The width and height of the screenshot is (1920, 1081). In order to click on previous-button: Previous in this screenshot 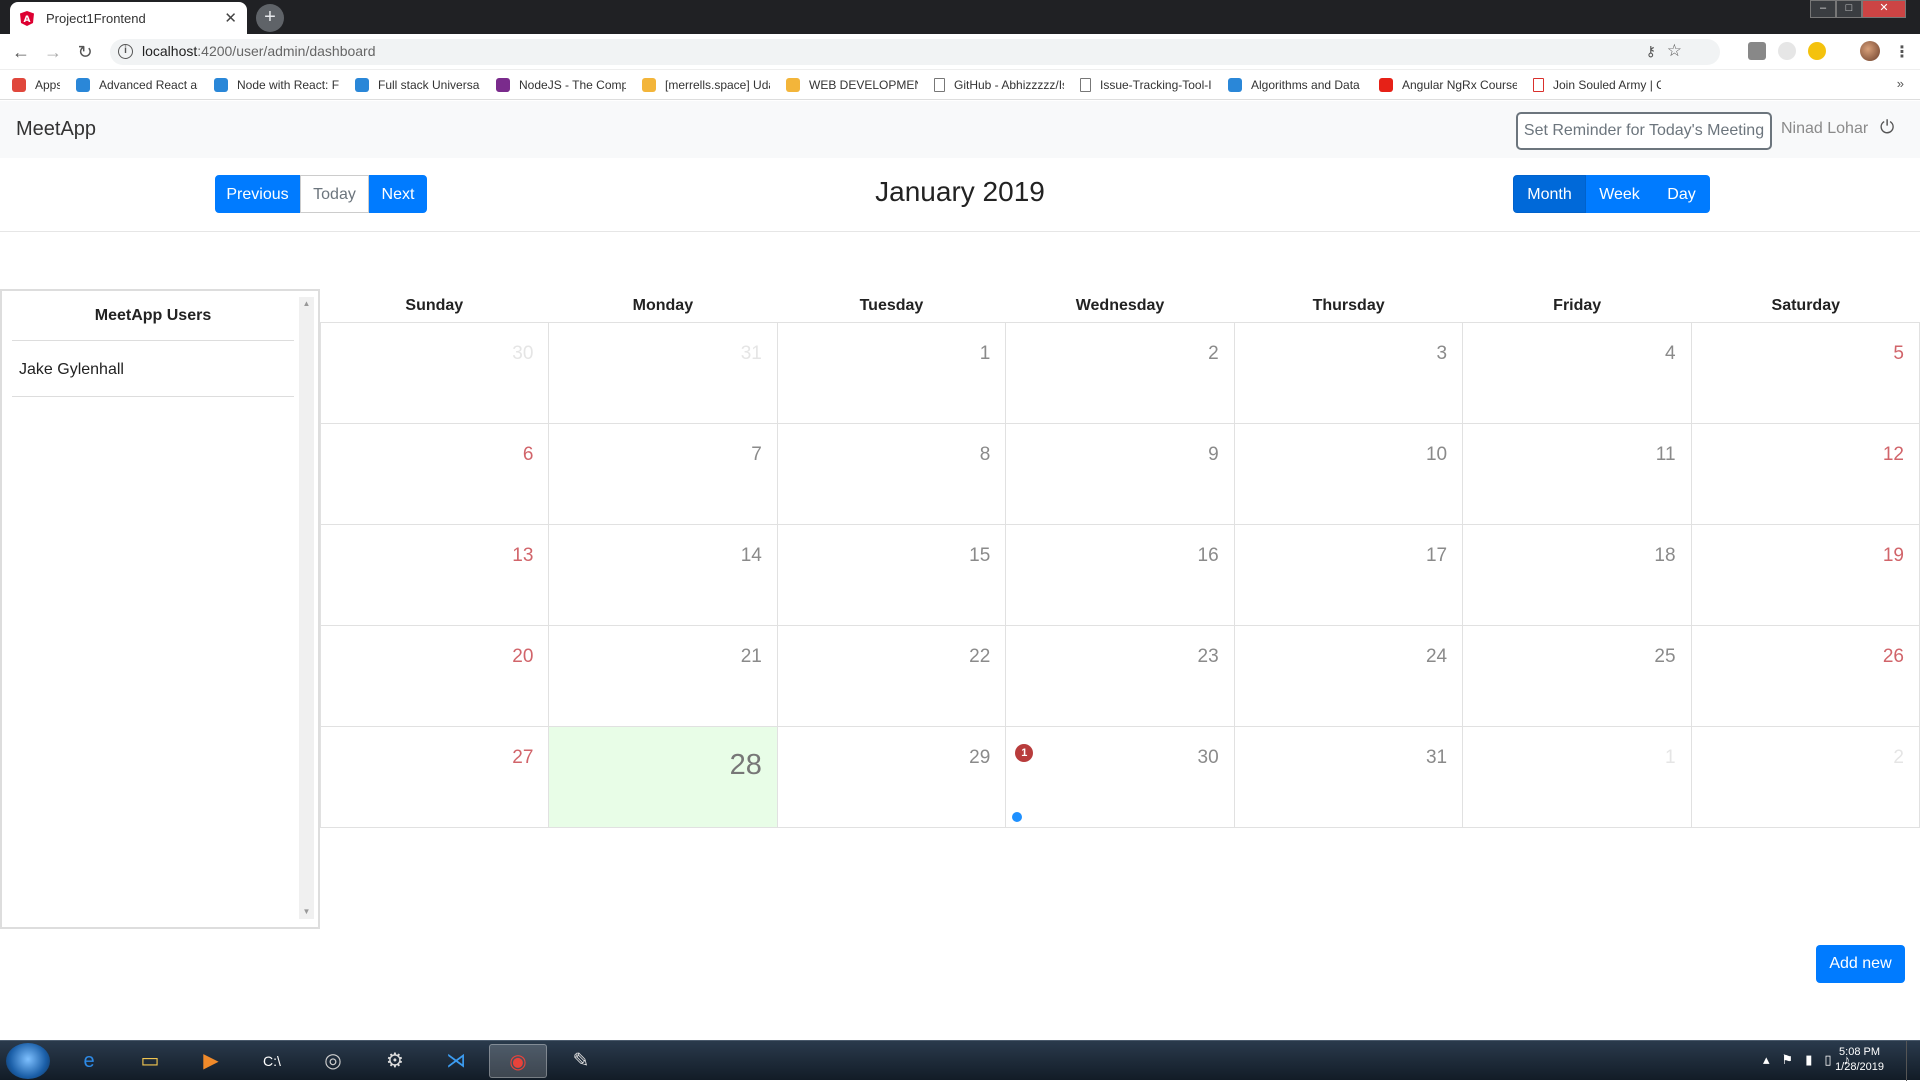, I will do `click(257, 194)`.